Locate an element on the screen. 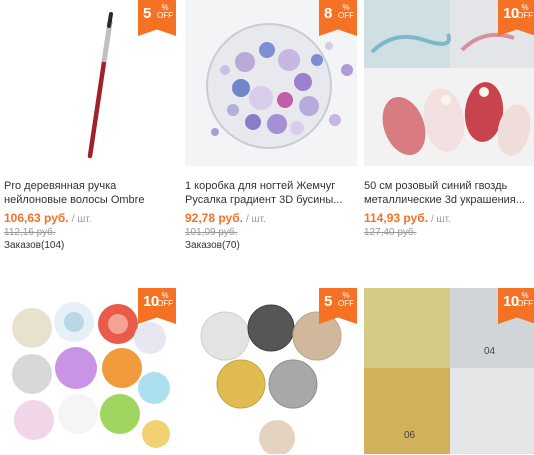  svg-text: 04 is located at coordinates (490, 351).